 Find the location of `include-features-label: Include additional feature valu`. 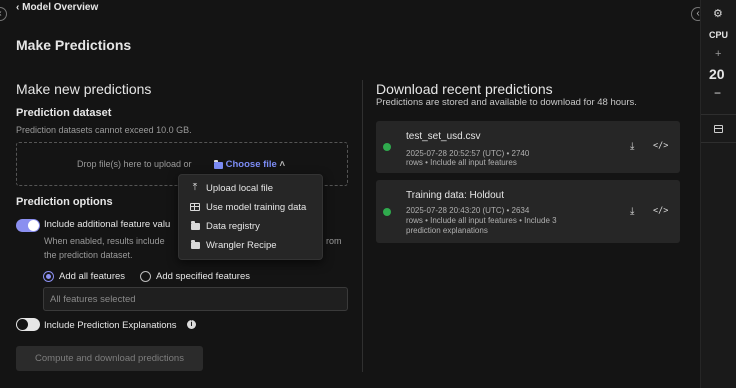

include-features-label: Include additional feature valu is located at coordinates (107, 224).